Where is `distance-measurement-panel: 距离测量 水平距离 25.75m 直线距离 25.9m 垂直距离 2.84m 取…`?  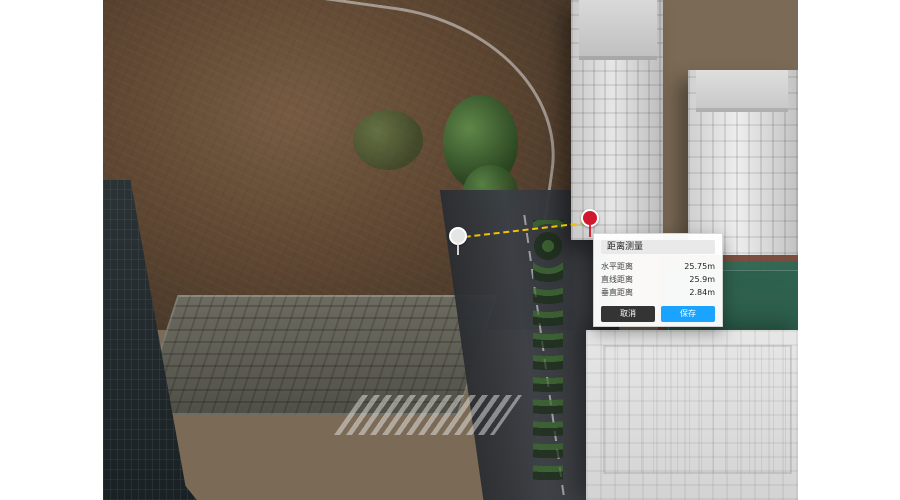 distance-measurement-panel: 距离测量 水平距离 25.75m 直线距离 25.9m 垂直距离 2.84m 取… is located at coordinates (658, 280).